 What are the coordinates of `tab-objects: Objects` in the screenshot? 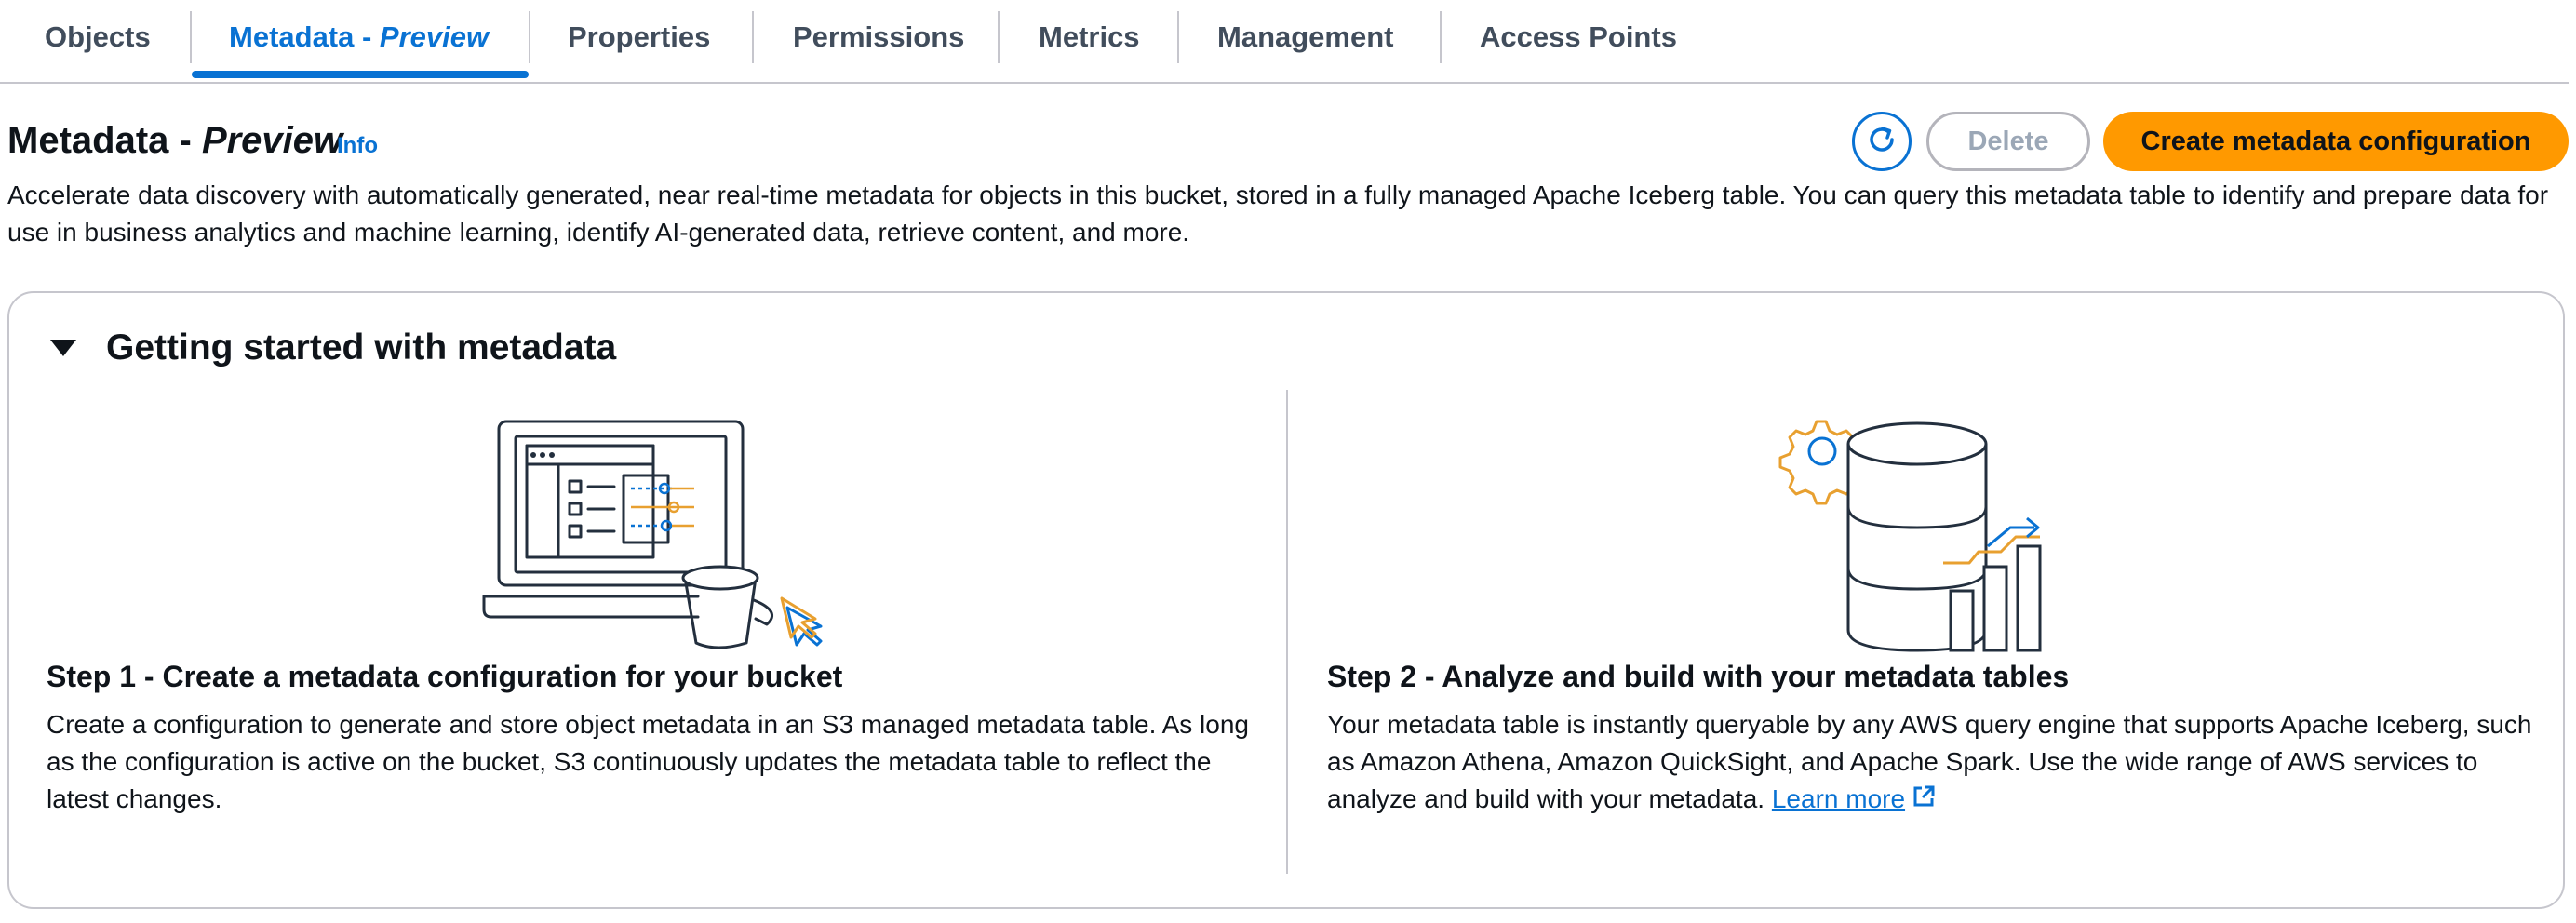 It's located at (98, 37).